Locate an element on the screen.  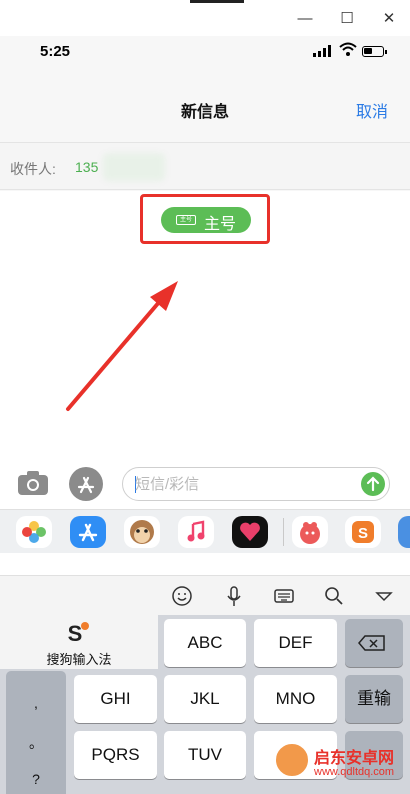
sogou-app-icon: S is located at coordinates (363, 532).